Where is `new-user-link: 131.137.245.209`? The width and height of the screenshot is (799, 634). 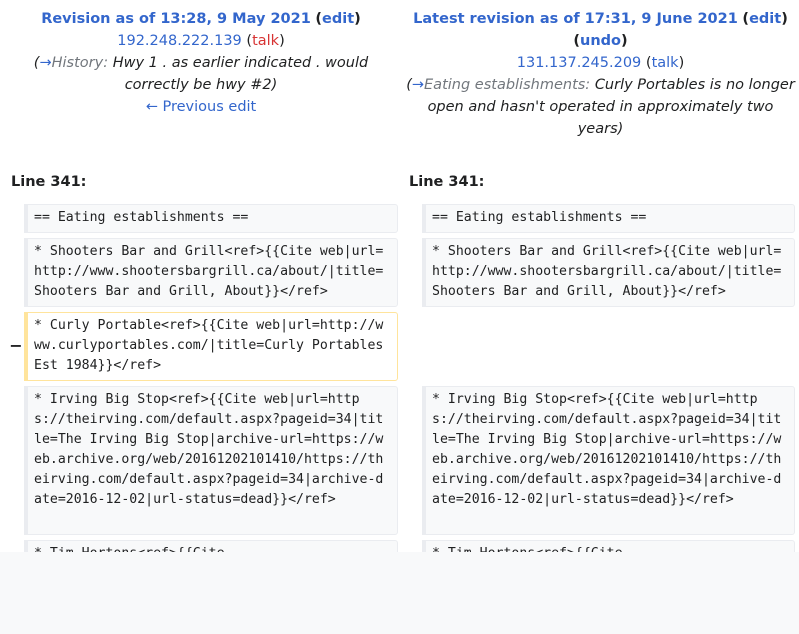 new-user-link: 131.137.245.209 is located at coordinates (579, 63).